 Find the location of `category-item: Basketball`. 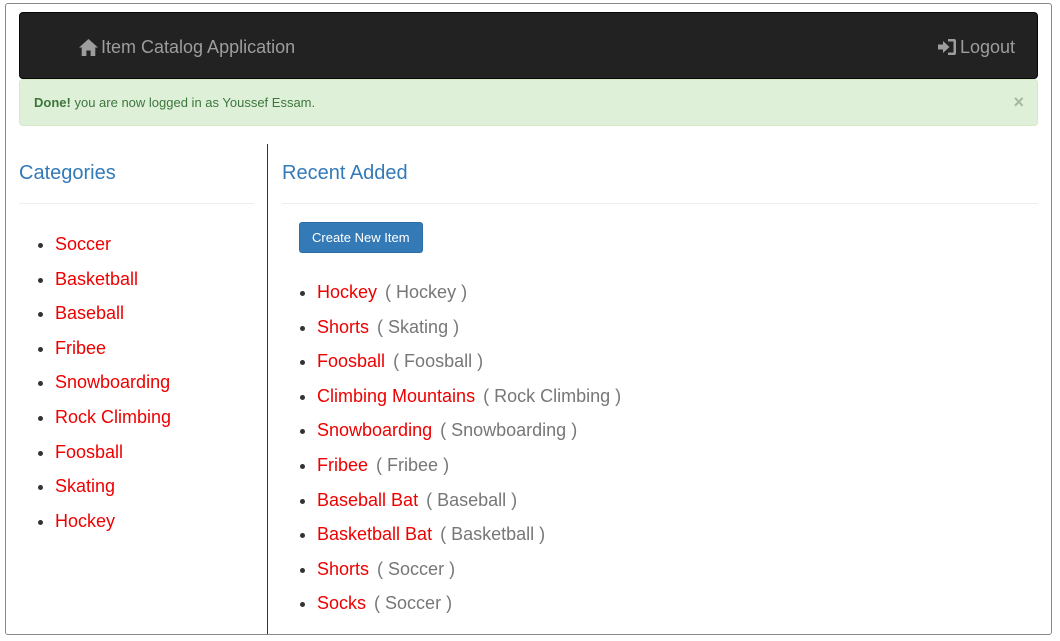

category-item: Basketball is located at coordinates (154, 285).